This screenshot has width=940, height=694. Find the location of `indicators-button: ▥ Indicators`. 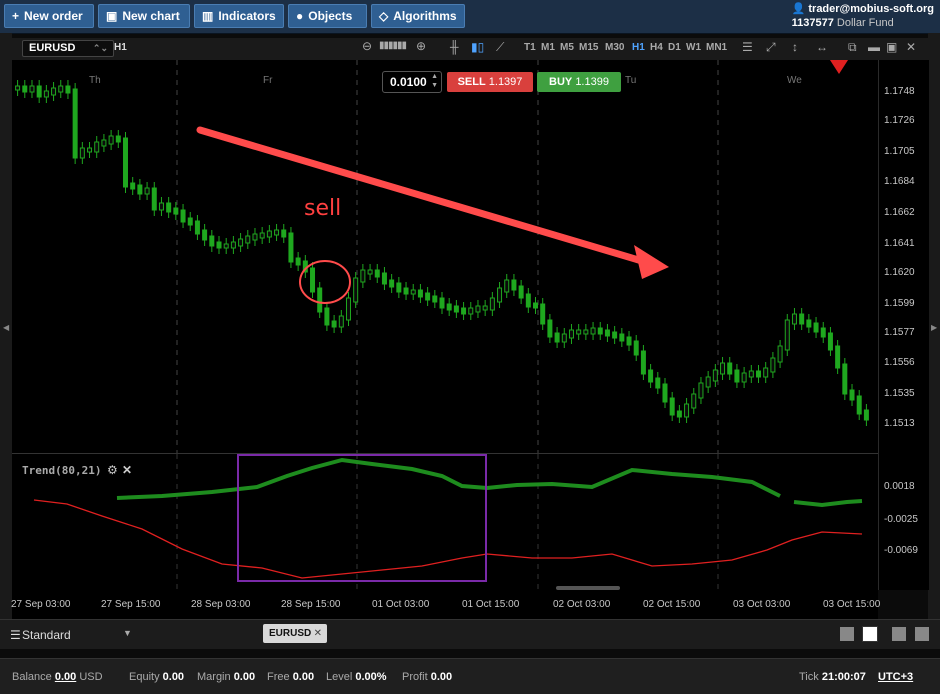

indicators-button: ▥ Indicators is located at coordinates (239, 16).